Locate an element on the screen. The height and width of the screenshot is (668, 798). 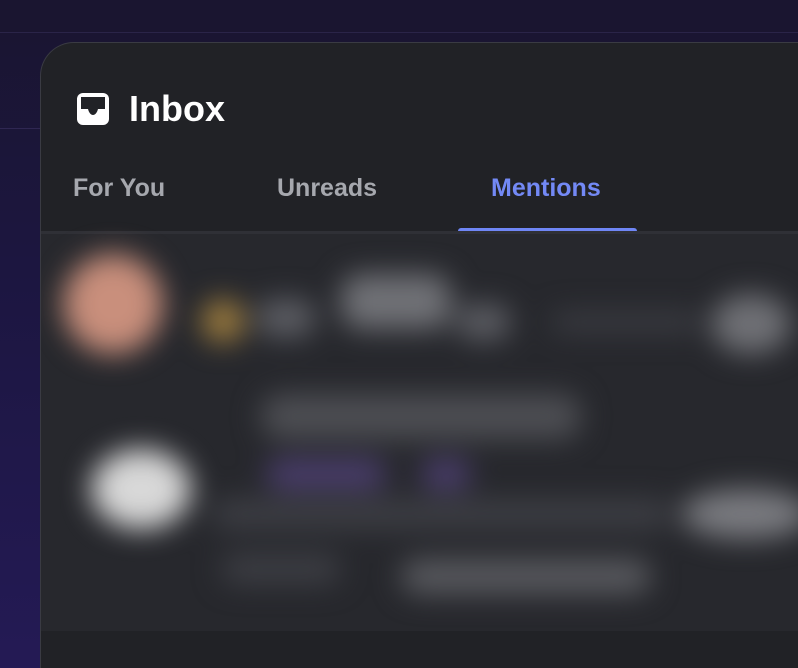
author-tag is located at coordinates (483, 322).